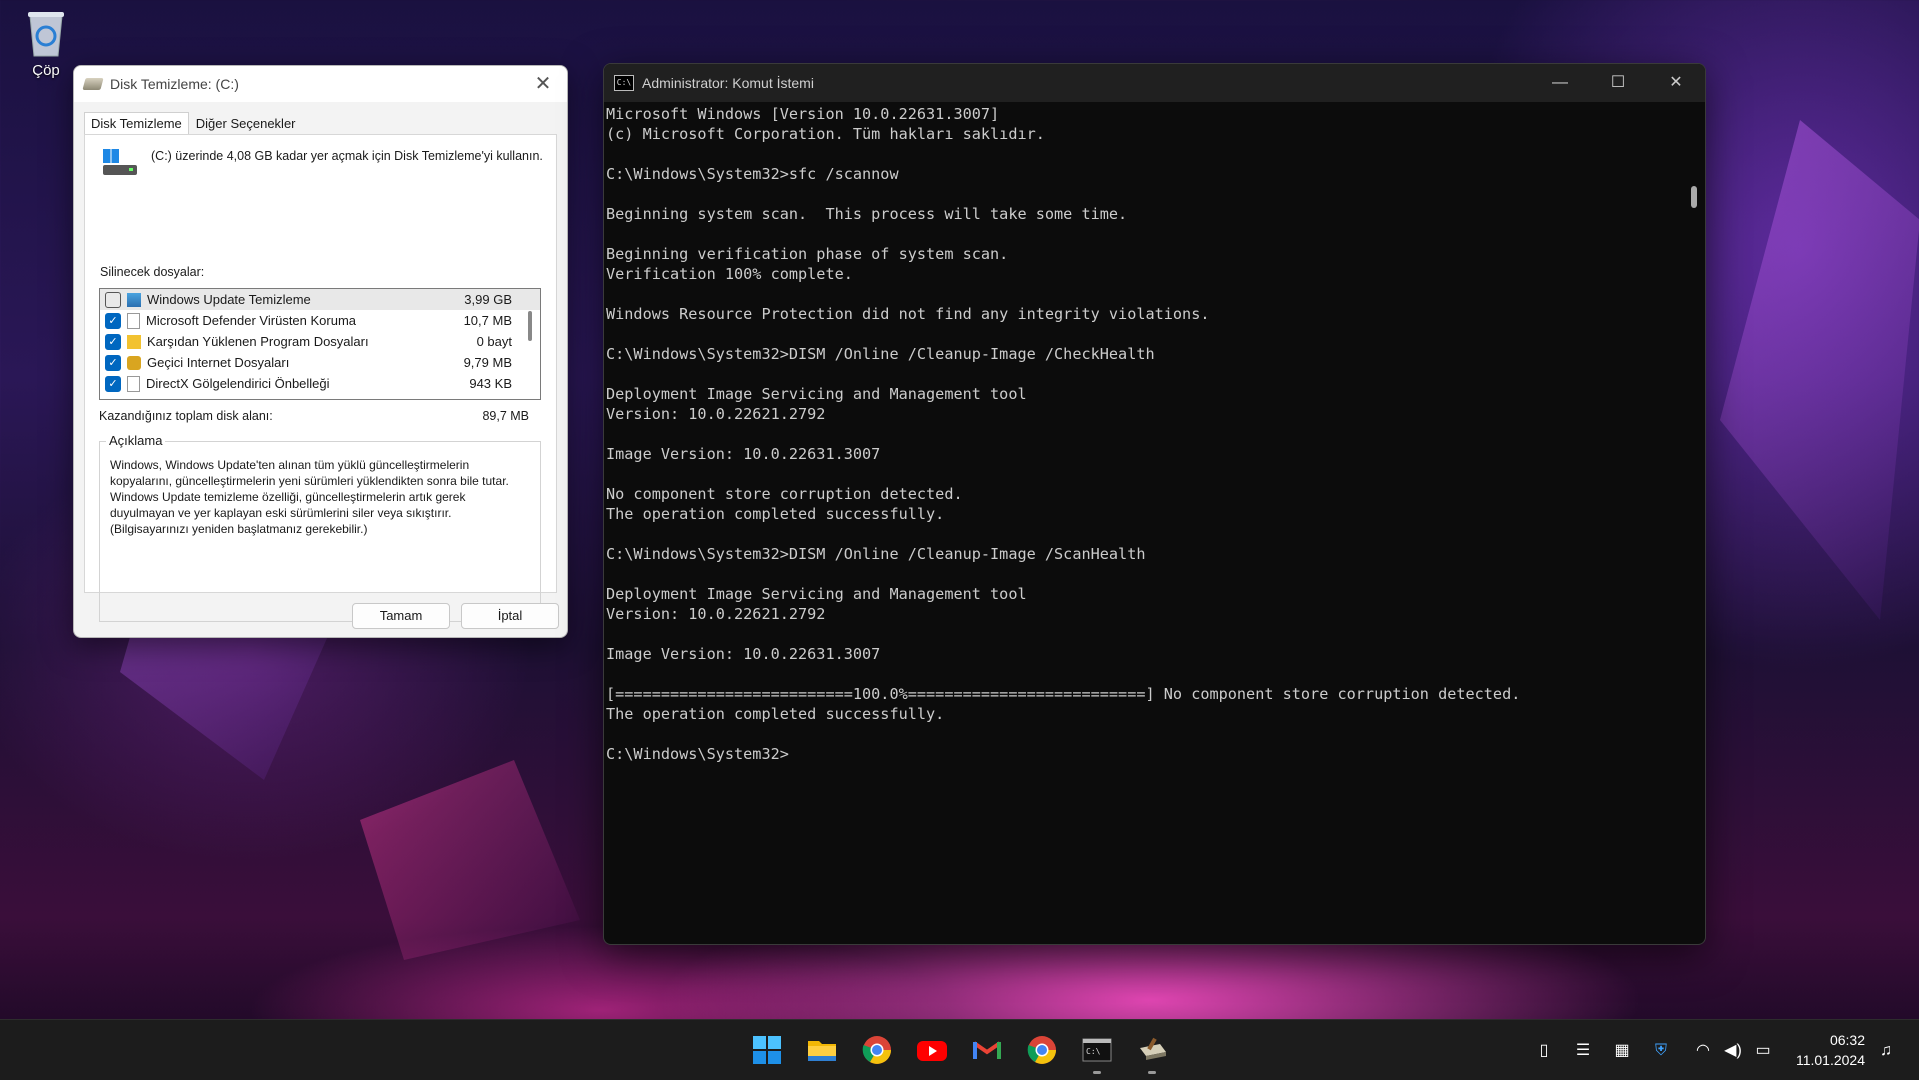 The height and width of the screenshot is (1080, 1919). I want to click on terminal-icon: C:\, so click(1097, 1050).